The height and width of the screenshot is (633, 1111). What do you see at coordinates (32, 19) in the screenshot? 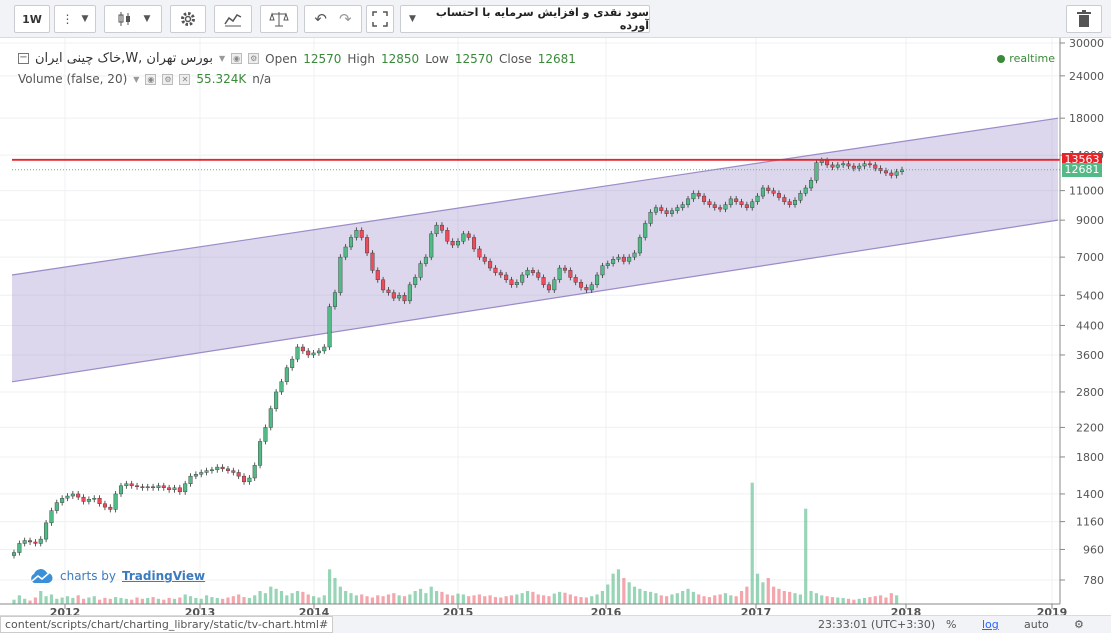
I see `interval-button: 1W` at bounding box center [32, 19].